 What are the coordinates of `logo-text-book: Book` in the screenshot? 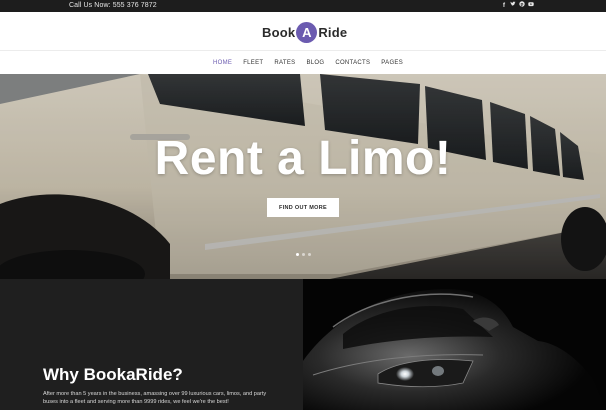 It's located at (279, 32).